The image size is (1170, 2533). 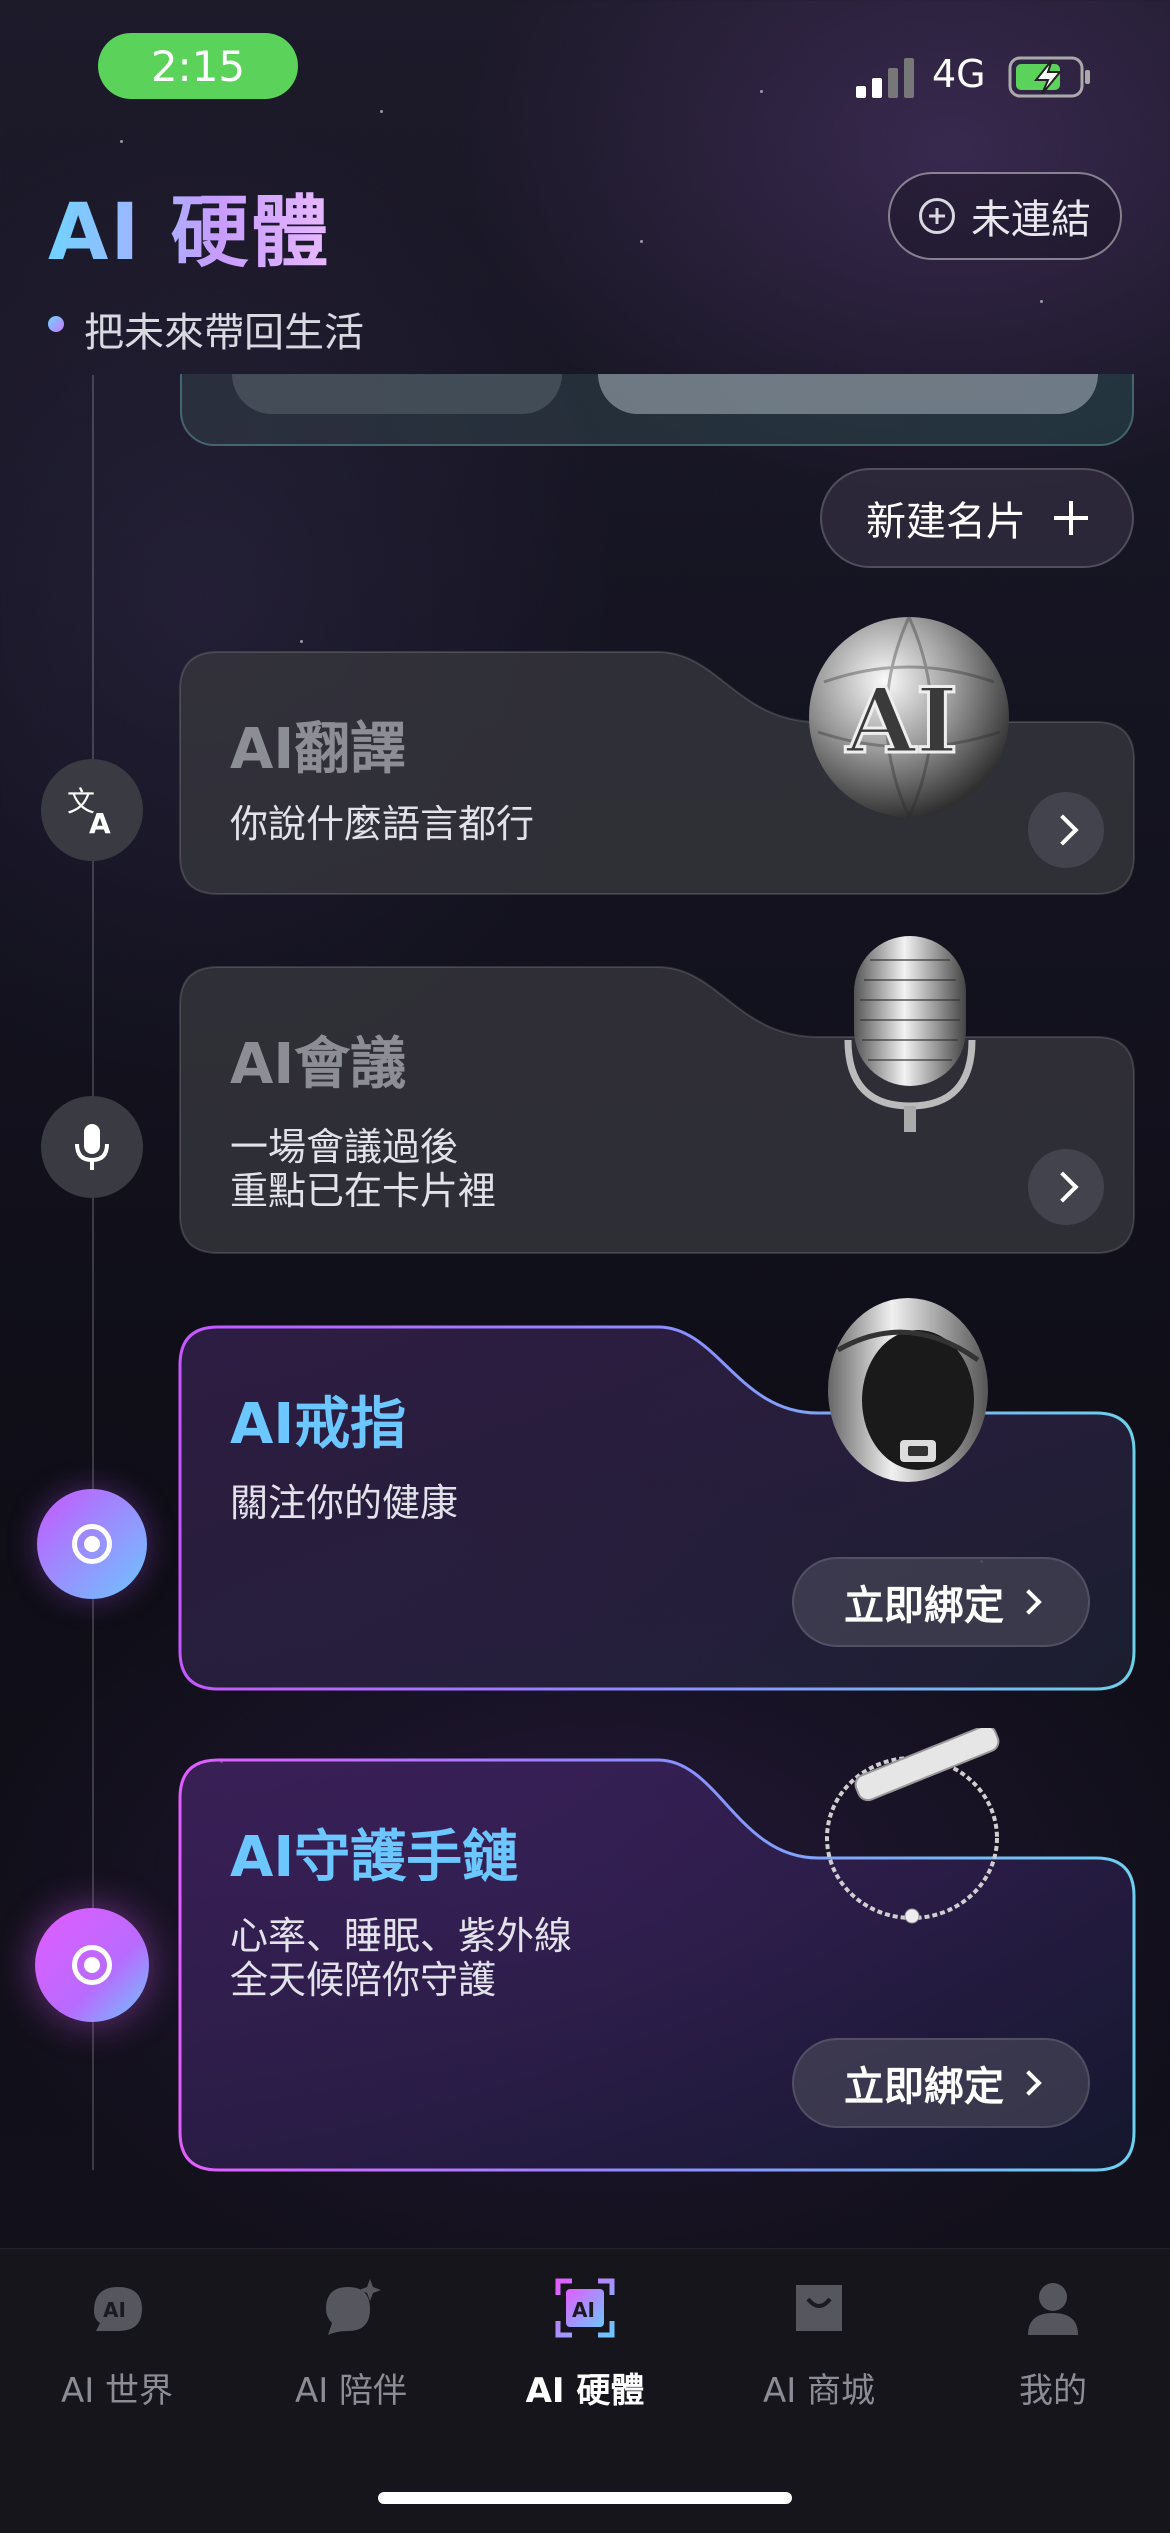 I want to click on subtitle-dot, so click(x=56, y=324).